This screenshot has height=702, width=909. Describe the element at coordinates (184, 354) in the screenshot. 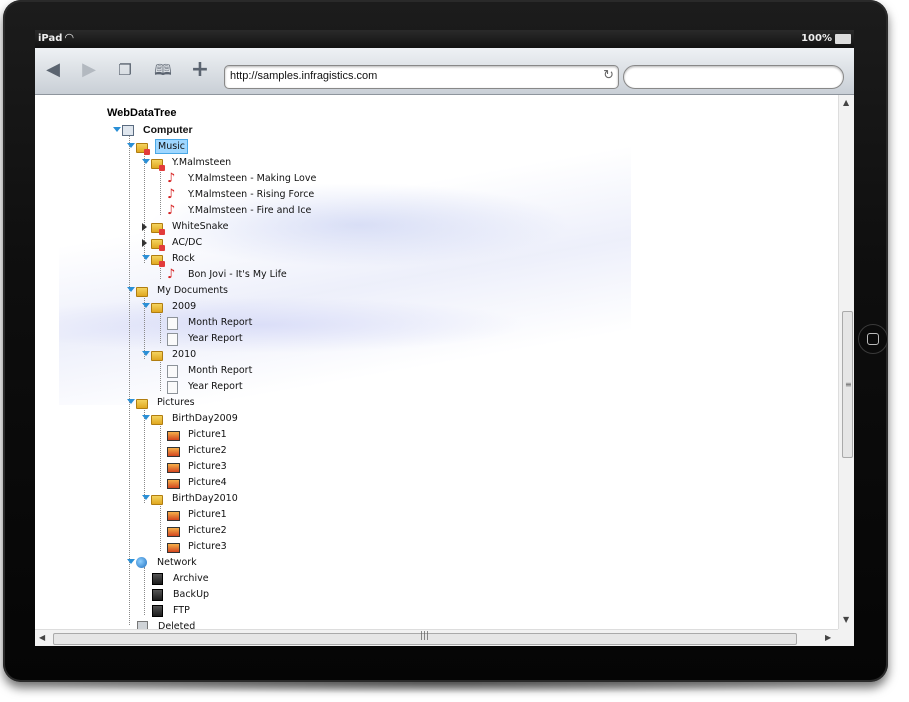

I see `node-label: 2010` at that location.